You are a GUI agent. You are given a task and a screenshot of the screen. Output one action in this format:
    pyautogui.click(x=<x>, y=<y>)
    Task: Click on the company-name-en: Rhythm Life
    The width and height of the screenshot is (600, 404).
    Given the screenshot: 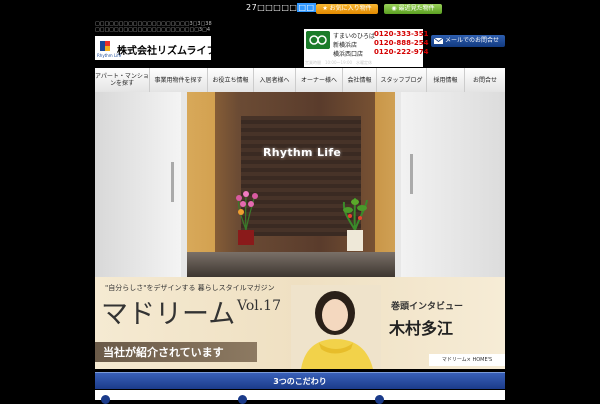 What is the action you would take?
    pyautogui.click(x=109, y=55)
    